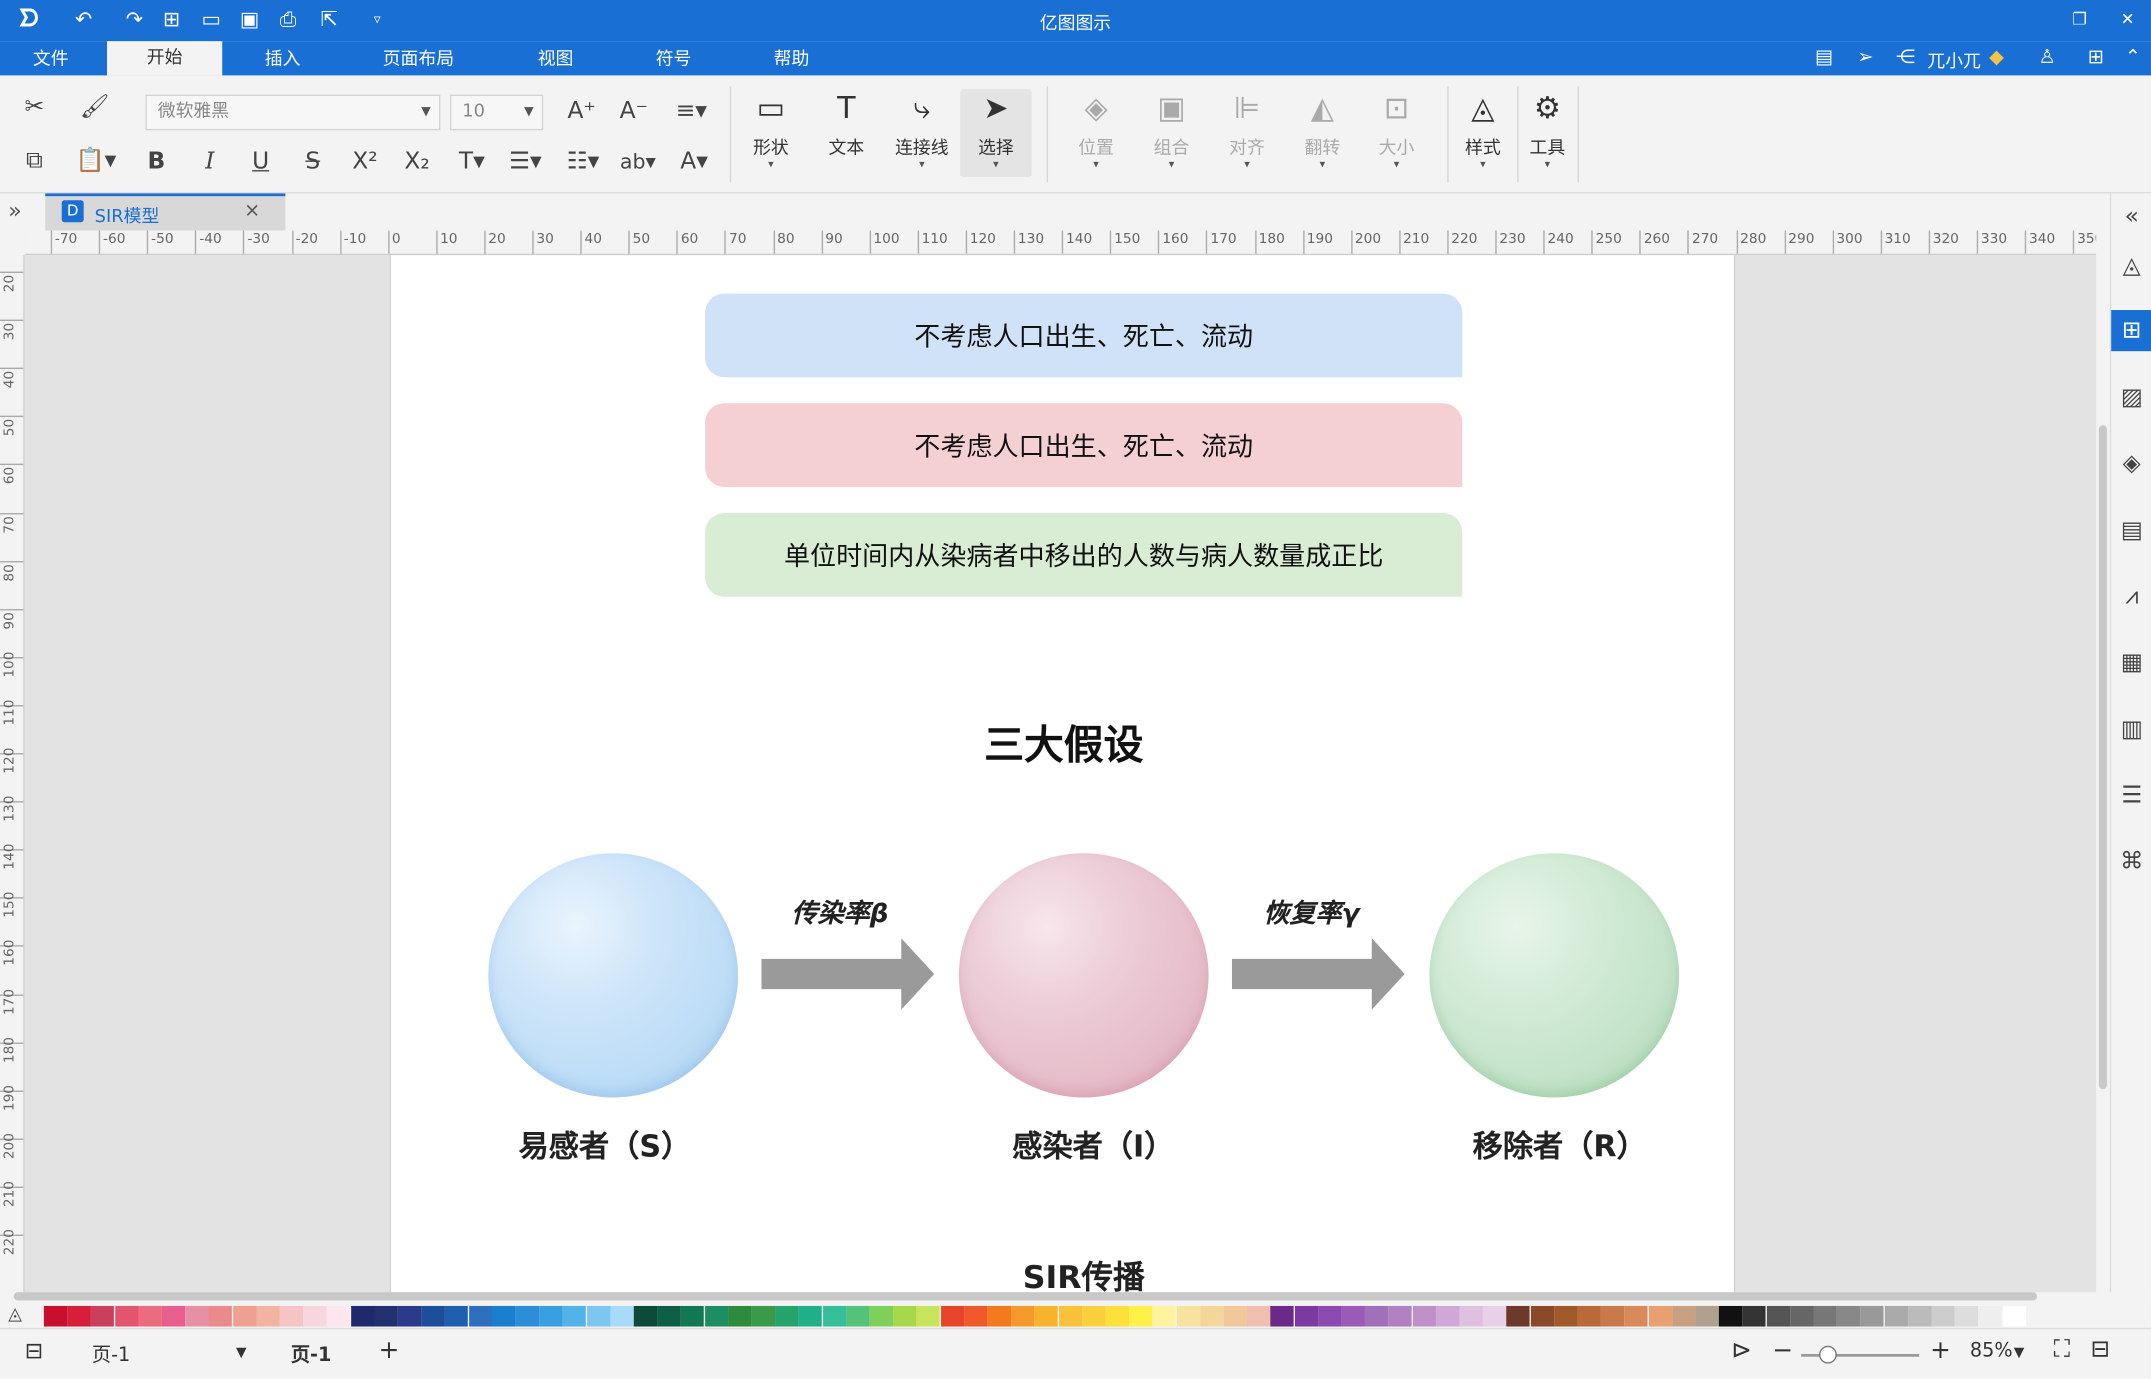 The width and height of the screenshot is (2151, 1379). What do you see at coordinates (673, 60) in the screenshot?
I see `menu-symbol: 符号` at bounding box center [673, 60].